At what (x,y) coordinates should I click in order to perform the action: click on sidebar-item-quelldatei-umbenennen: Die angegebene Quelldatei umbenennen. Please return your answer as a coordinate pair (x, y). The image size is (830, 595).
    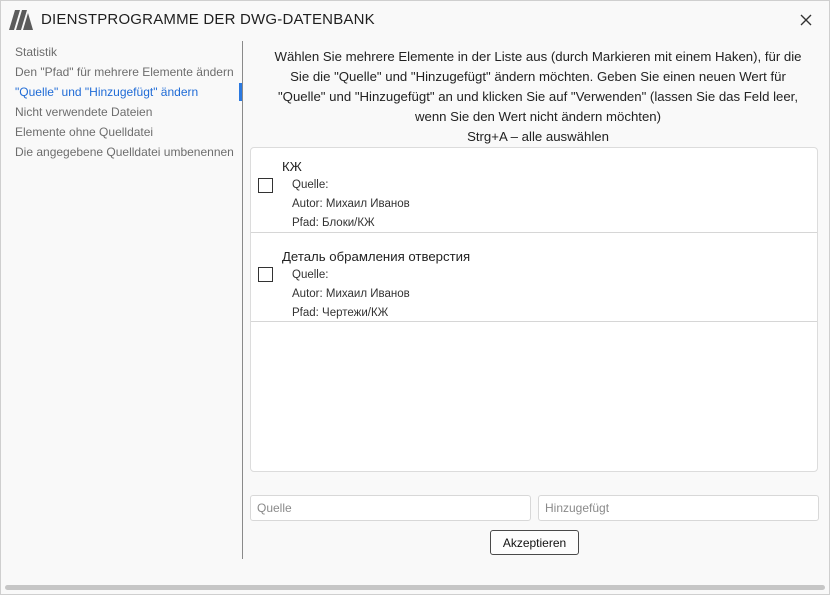
    Looking at the image, I should click on (121, 152).